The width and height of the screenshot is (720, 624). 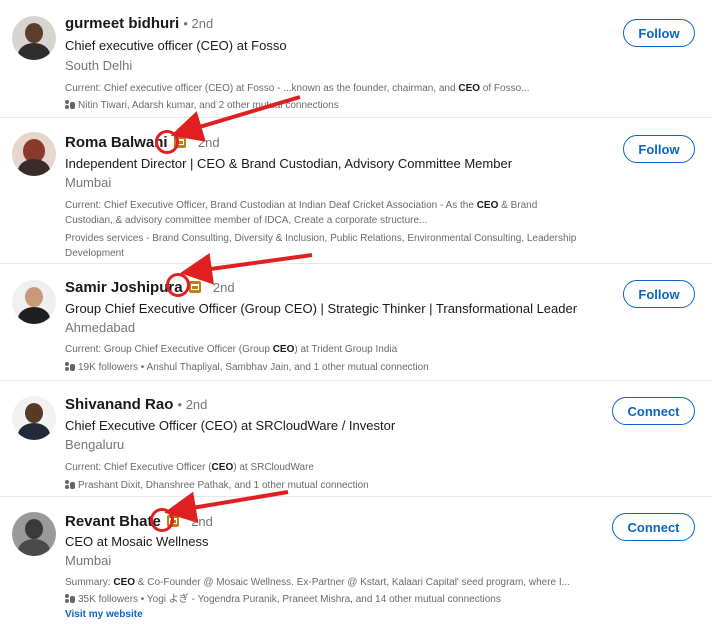 What do you see at coordinates (95, 444) in the screenshot?
I see `result-location: Bengaluru` at bounding box center [95, 444].